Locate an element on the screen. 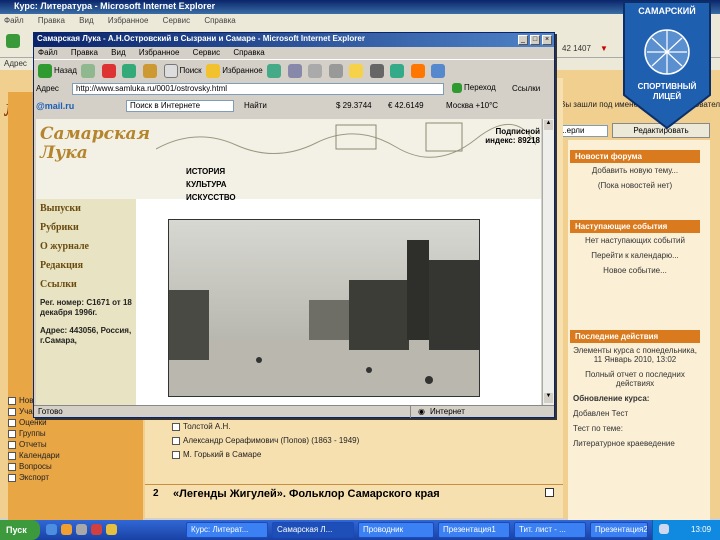  menu-history: ИСТОРИЯ is located at coordinates (211, 171).